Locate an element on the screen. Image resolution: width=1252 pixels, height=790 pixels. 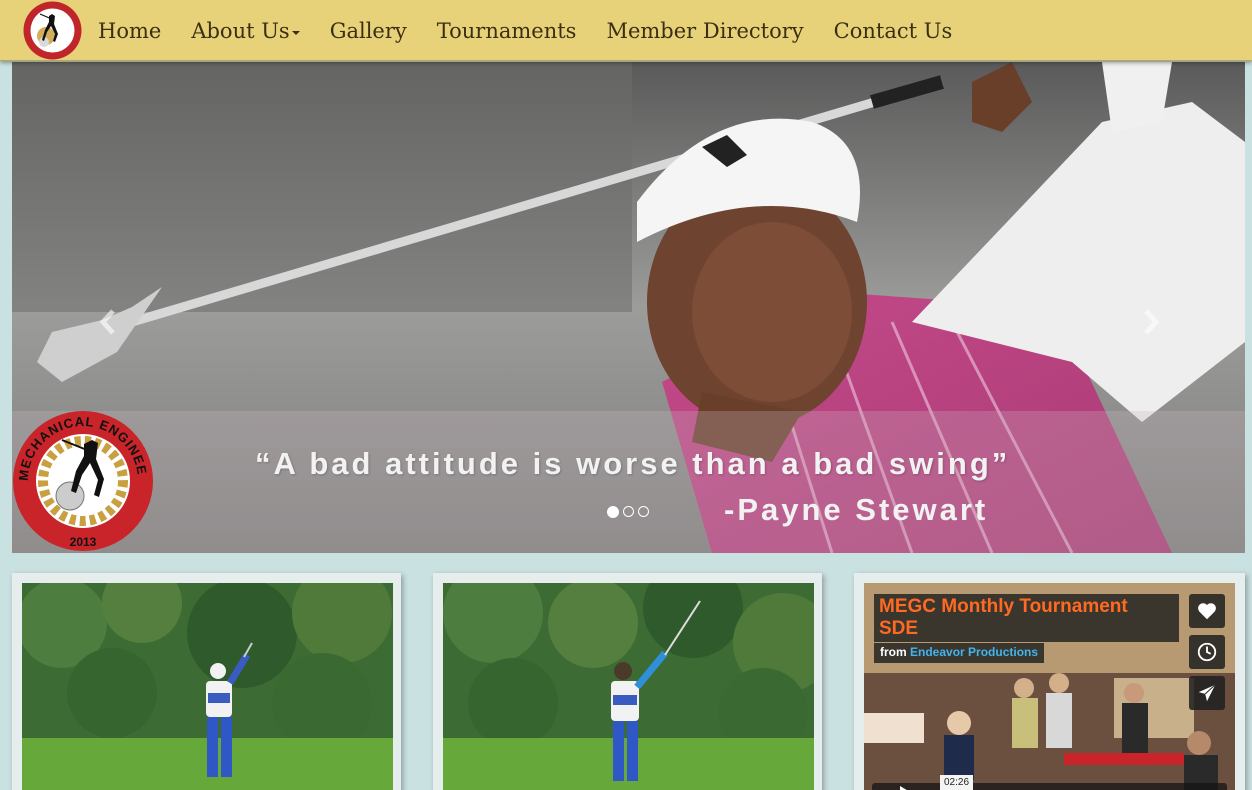
caret-down-icon is located at coordinates (295, 32).